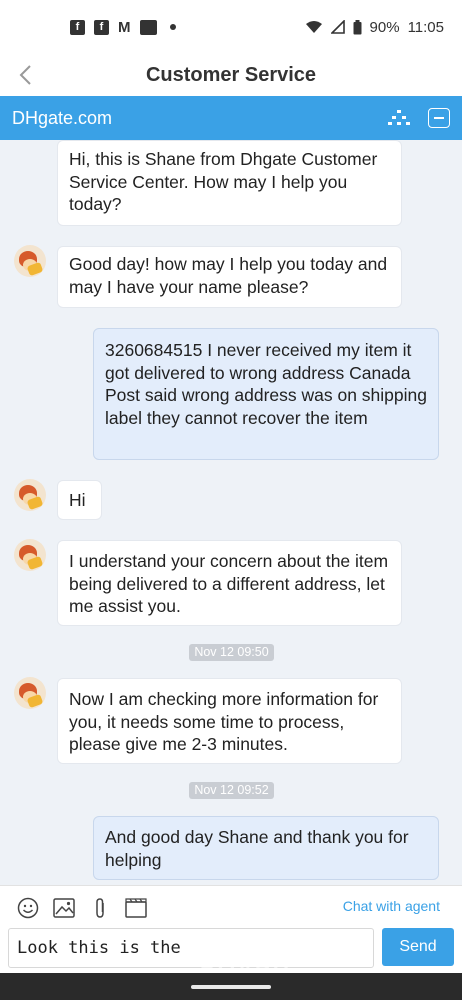 The height and width of the screenshot is (1000, 462). What do you see at coordinates (62, 117) in the screenshot?
I see `brand-name: DHgate.com` at bounding box center [62, 117].